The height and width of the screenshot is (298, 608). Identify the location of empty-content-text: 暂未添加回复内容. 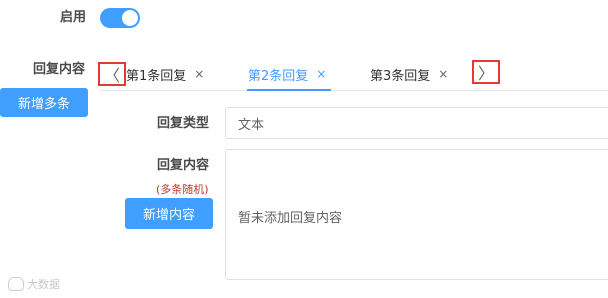
(290, 218).